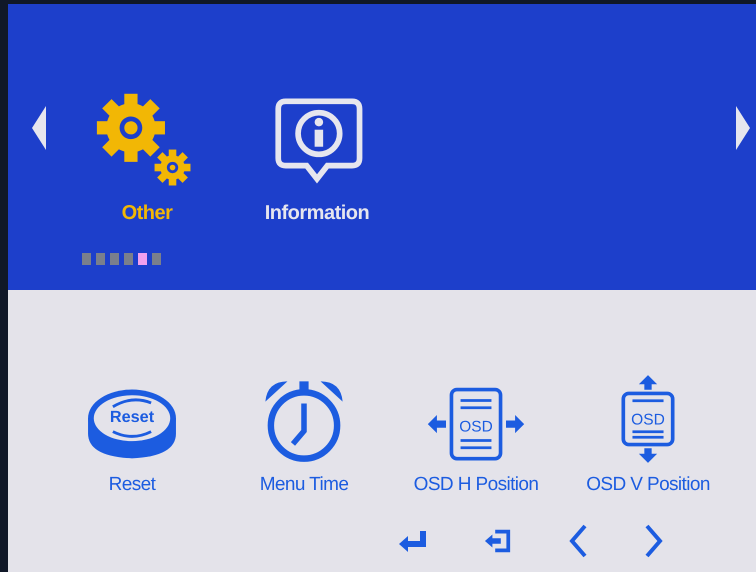  What do you see at coordinates (476, 485) in the screenshot?
I see `menu-item-label: OSD H Position` at bounding box center [476, 485].